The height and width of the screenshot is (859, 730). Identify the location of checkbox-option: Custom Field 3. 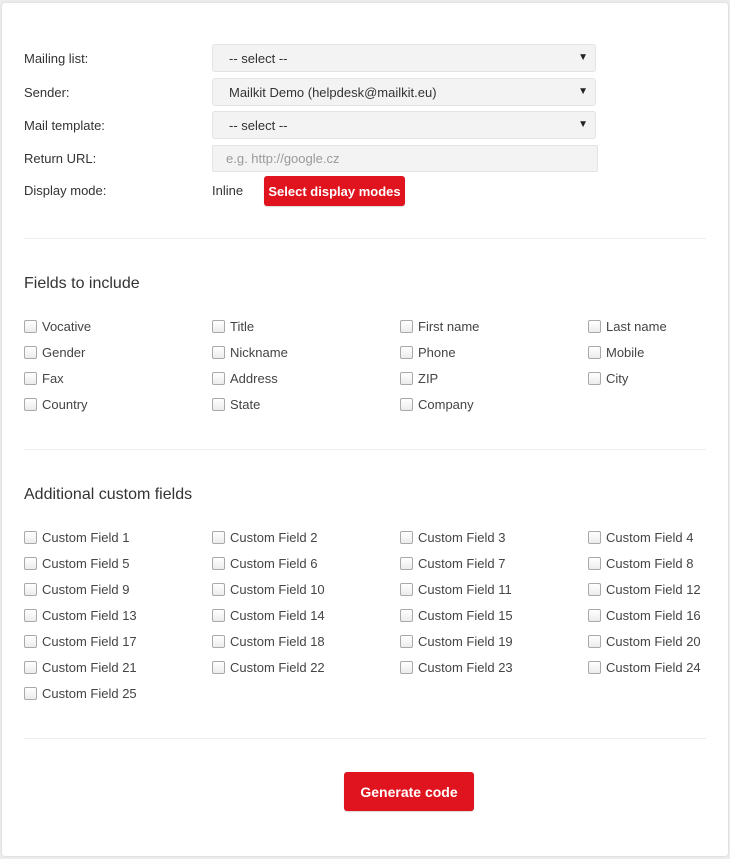
(452, 537).